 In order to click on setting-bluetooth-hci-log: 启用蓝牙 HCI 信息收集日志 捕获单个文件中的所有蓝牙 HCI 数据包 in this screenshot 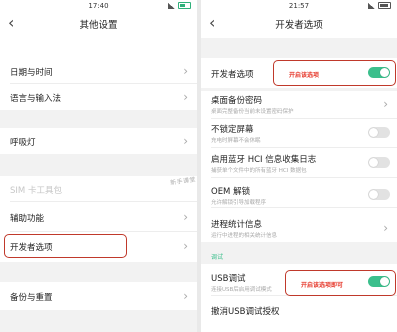, I will do `click(299, 163)`.